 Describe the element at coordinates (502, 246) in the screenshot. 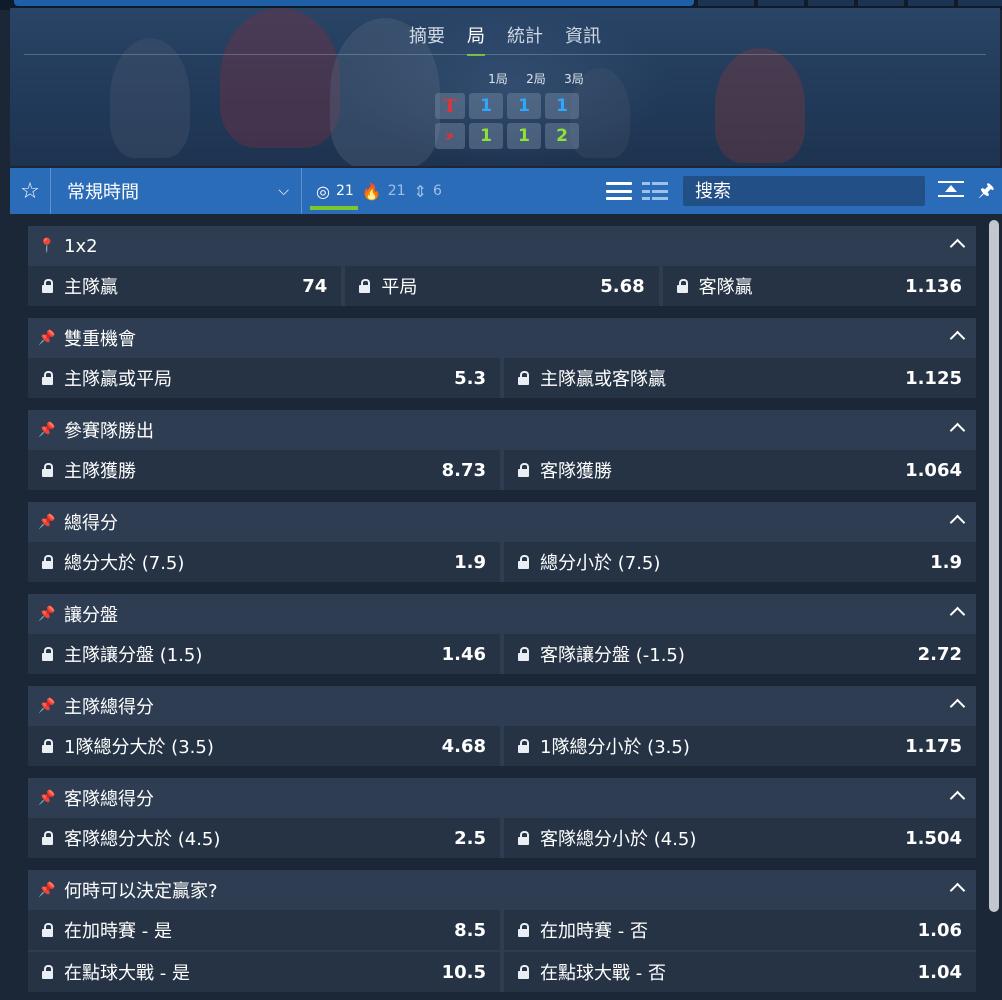

I see `market-header: 📍 1x2` at that location.